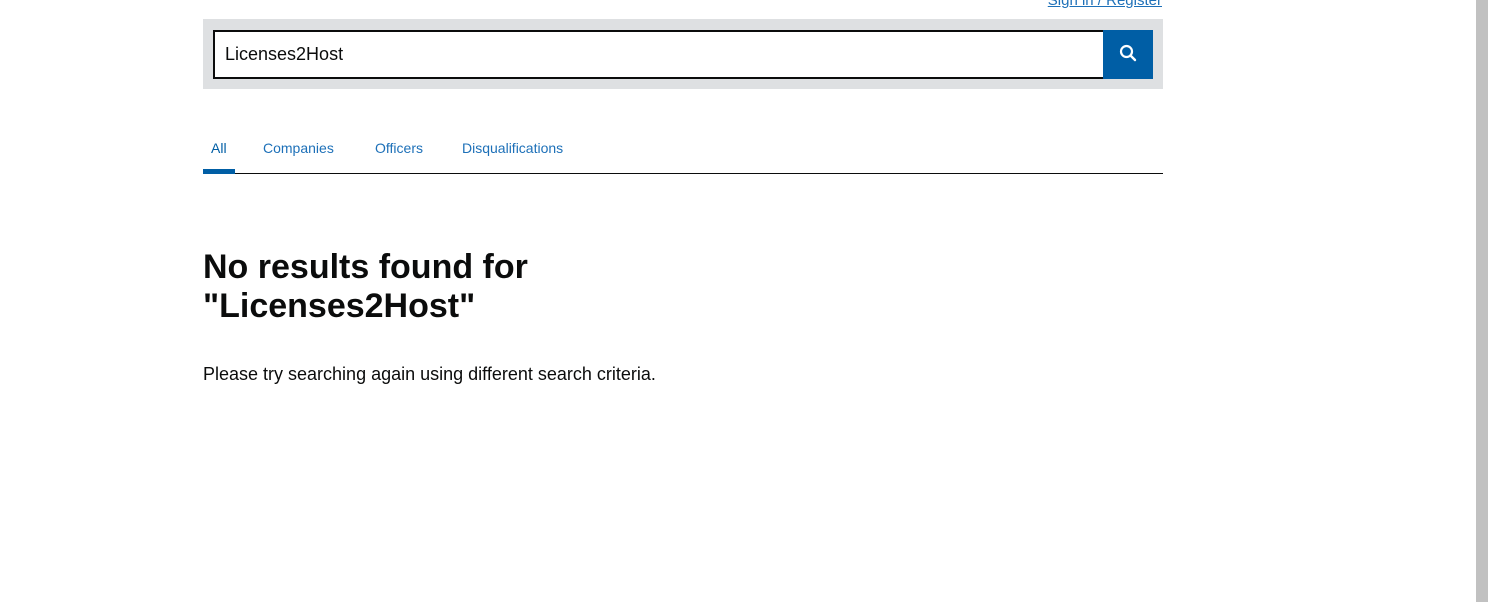 The height and width of the screenshot is (602, 1491). Describe the element at coordinates (219, 171) in the screenshot. I see `active-tab-indicator` at that location.